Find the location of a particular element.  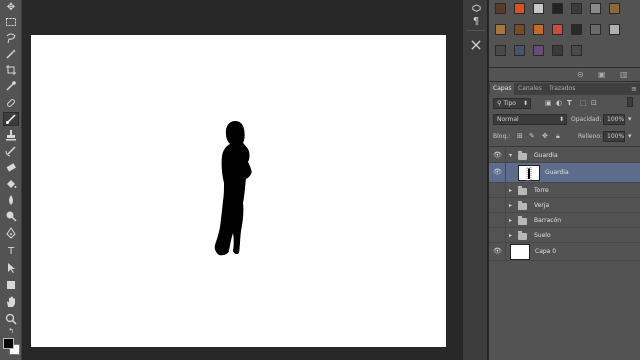

lock-position-icon: ✥ is located at coordinates (545, 136).